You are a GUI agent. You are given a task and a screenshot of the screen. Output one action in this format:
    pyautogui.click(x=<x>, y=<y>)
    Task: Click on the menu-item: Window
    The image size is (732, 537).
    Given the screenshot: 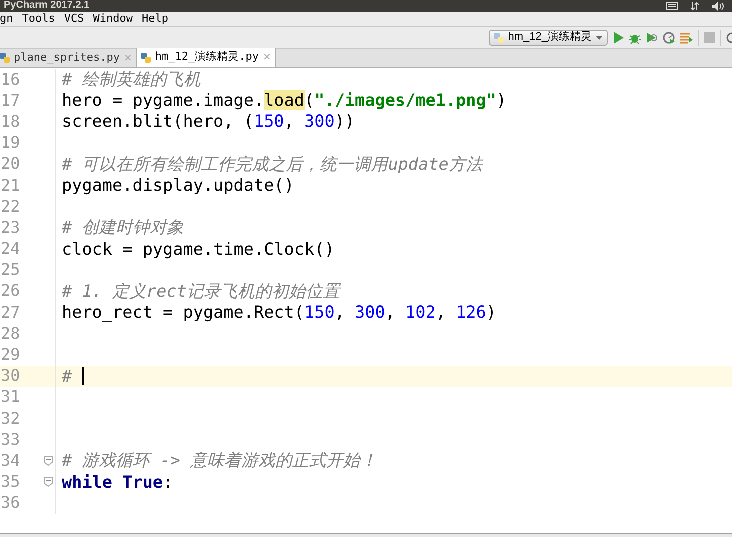 What is the action you would take?
    pyautogui.click(x=113, y=19)
    